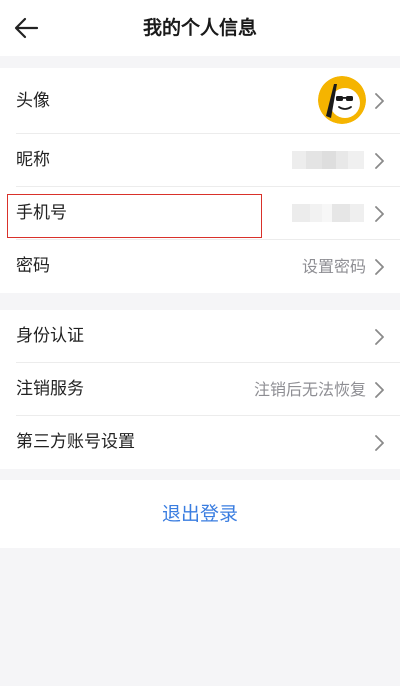  I want to click on phone-row: 手机号, so click(200, 213).